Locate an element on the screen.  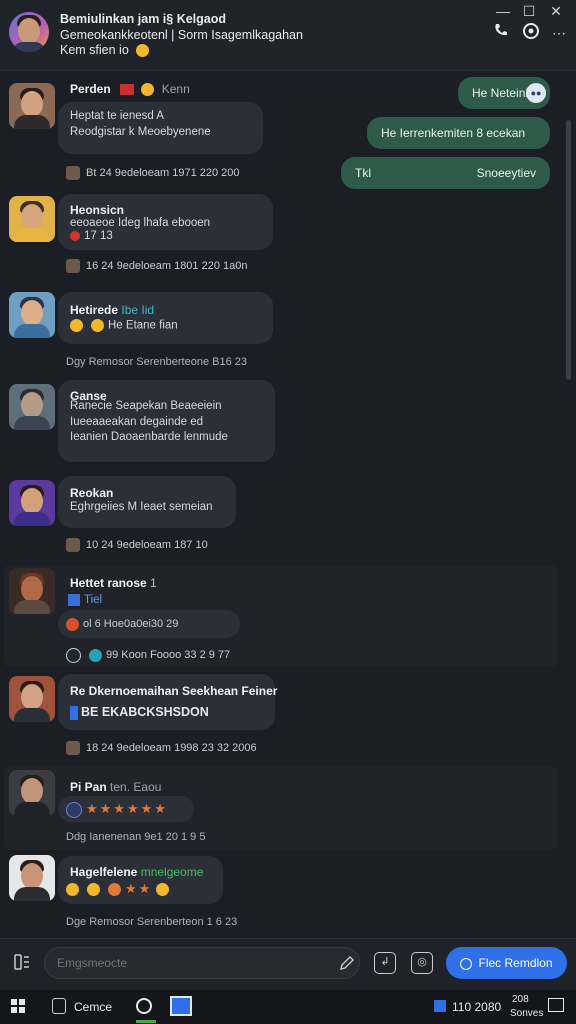
chat-status: Kem sfien io is located at coordinates (106, 50).